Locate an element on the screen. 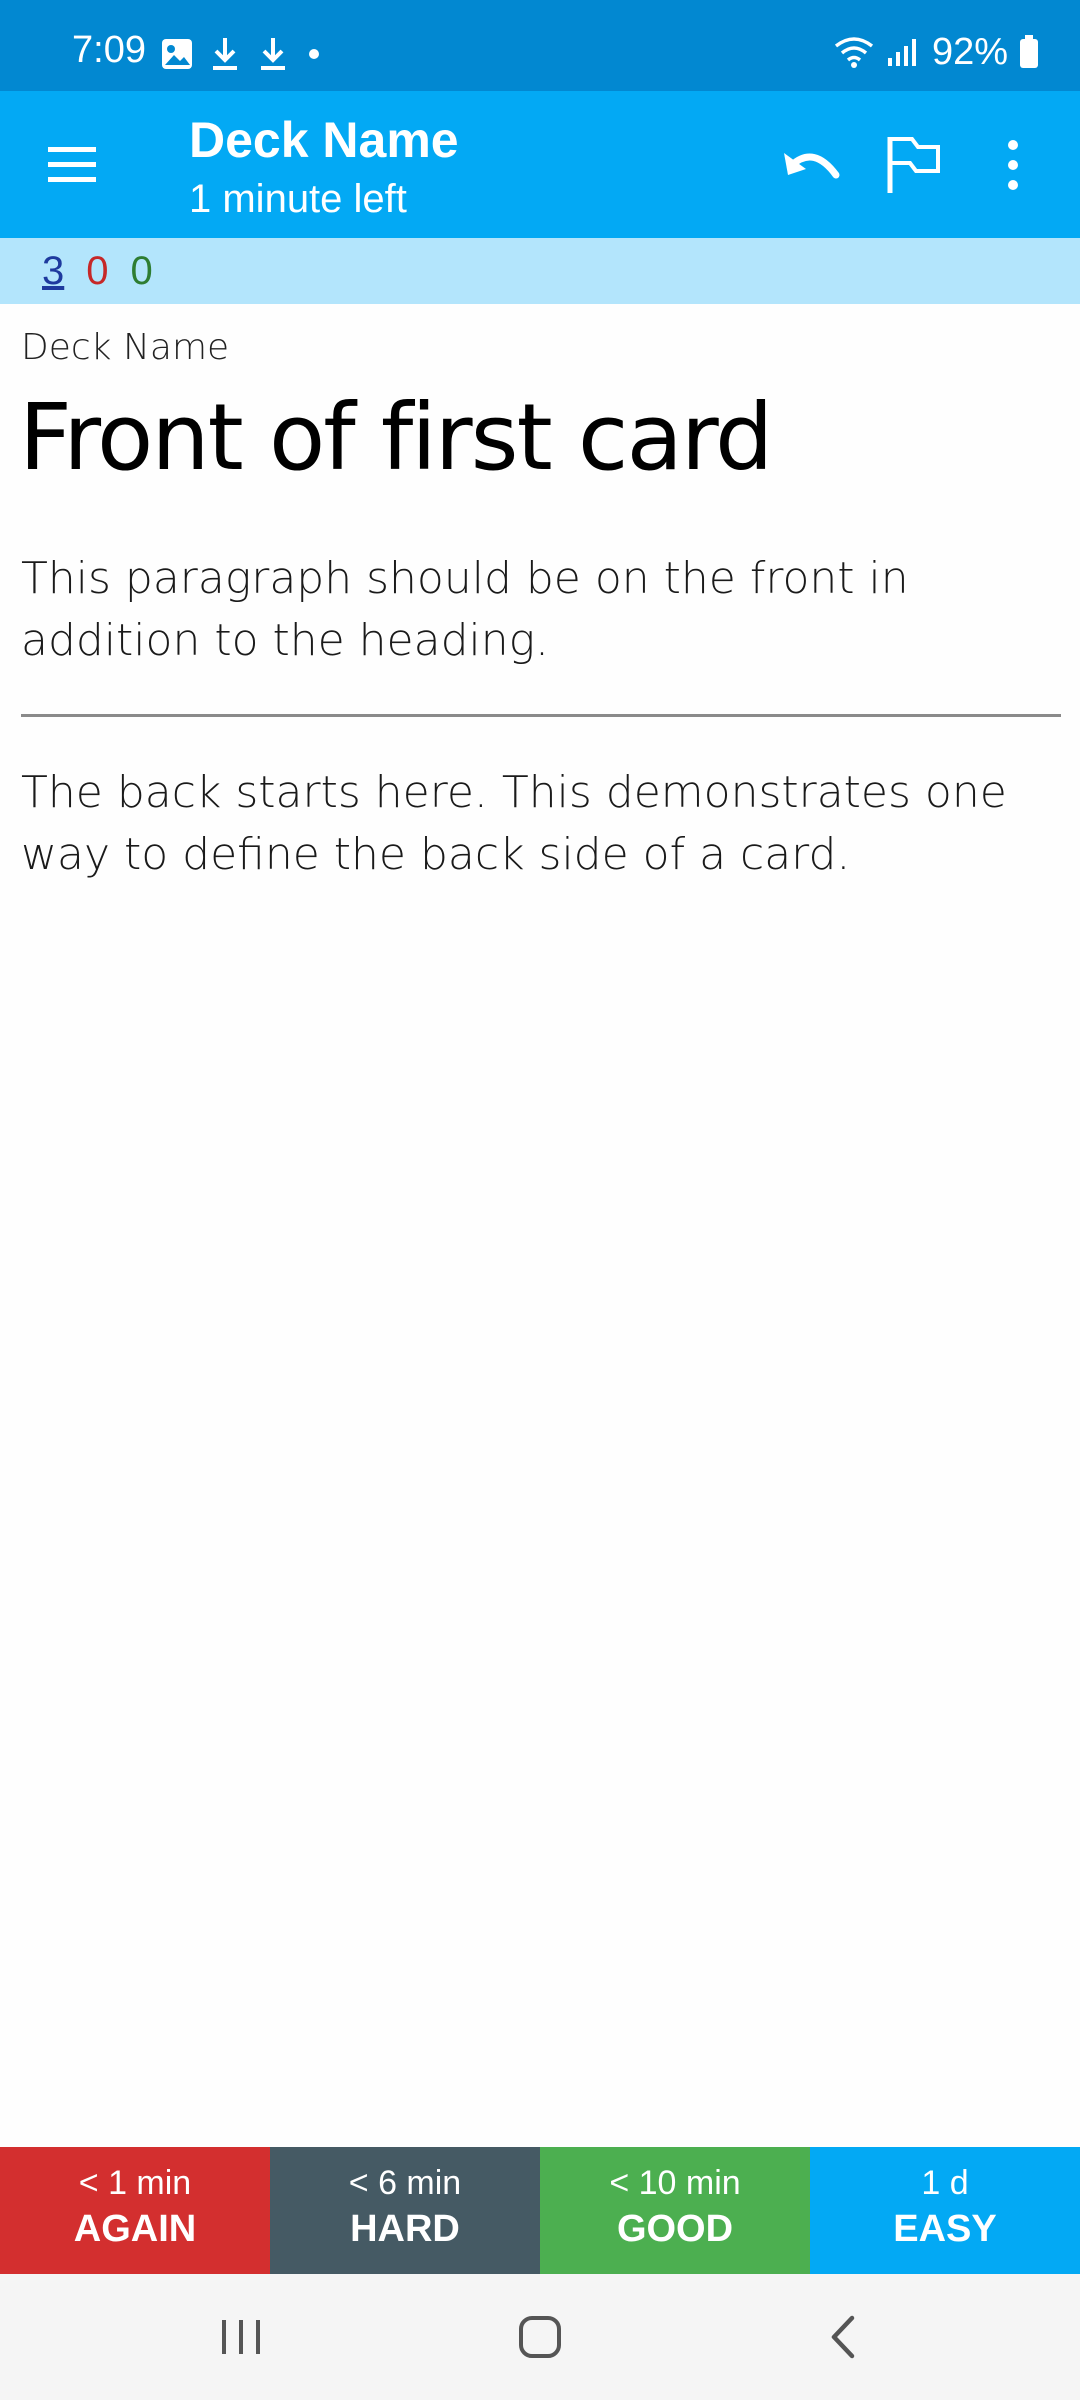 Image resolution: width=1080 pixels, height=2400 pixels. new-count: 3 is located at coordinates (53, 271).